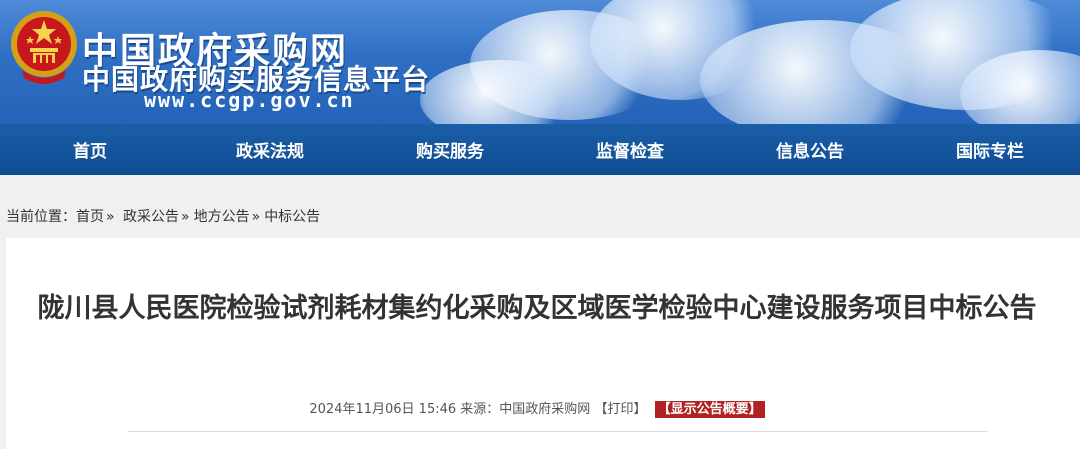 Image resolution: width=1080 pixels, height=449 pixels. I want to click on nav-item-home: 首页, so click(90, 149).